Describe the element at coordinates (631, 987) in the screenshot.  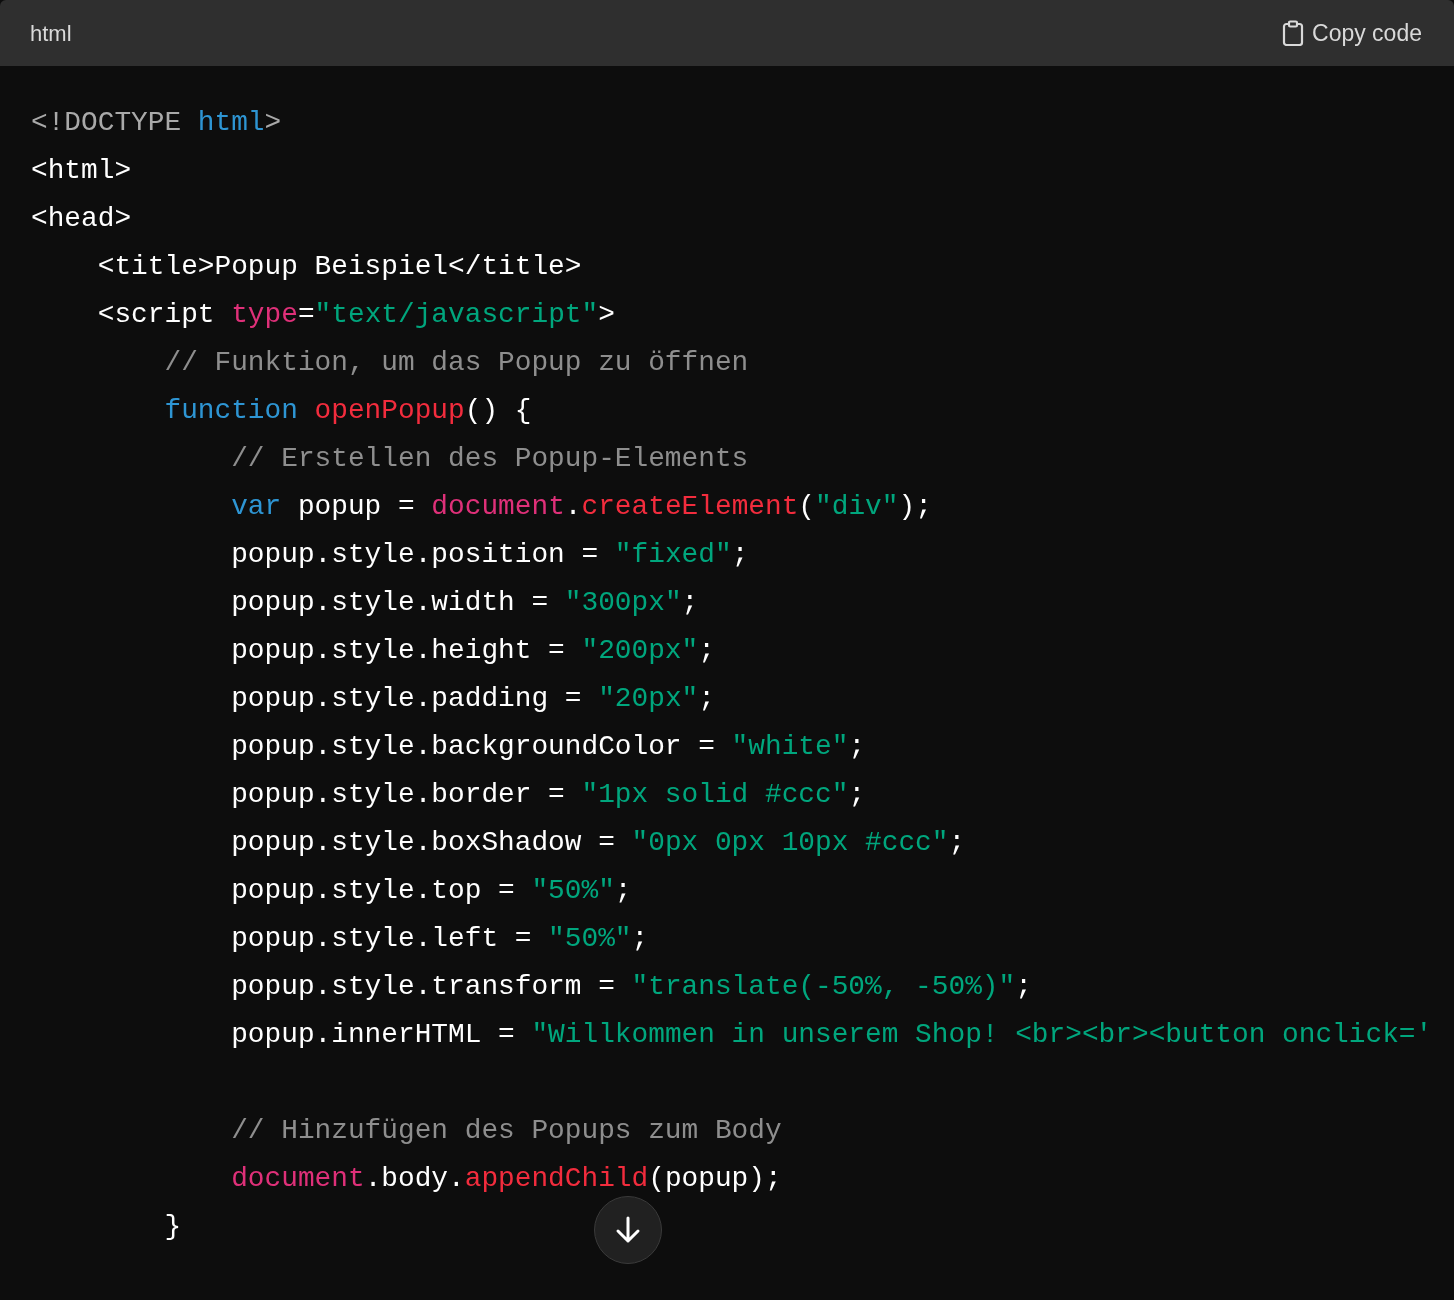
I see `code-line: popup.style.transform = "translate(-50%, -50%)";` at that location.